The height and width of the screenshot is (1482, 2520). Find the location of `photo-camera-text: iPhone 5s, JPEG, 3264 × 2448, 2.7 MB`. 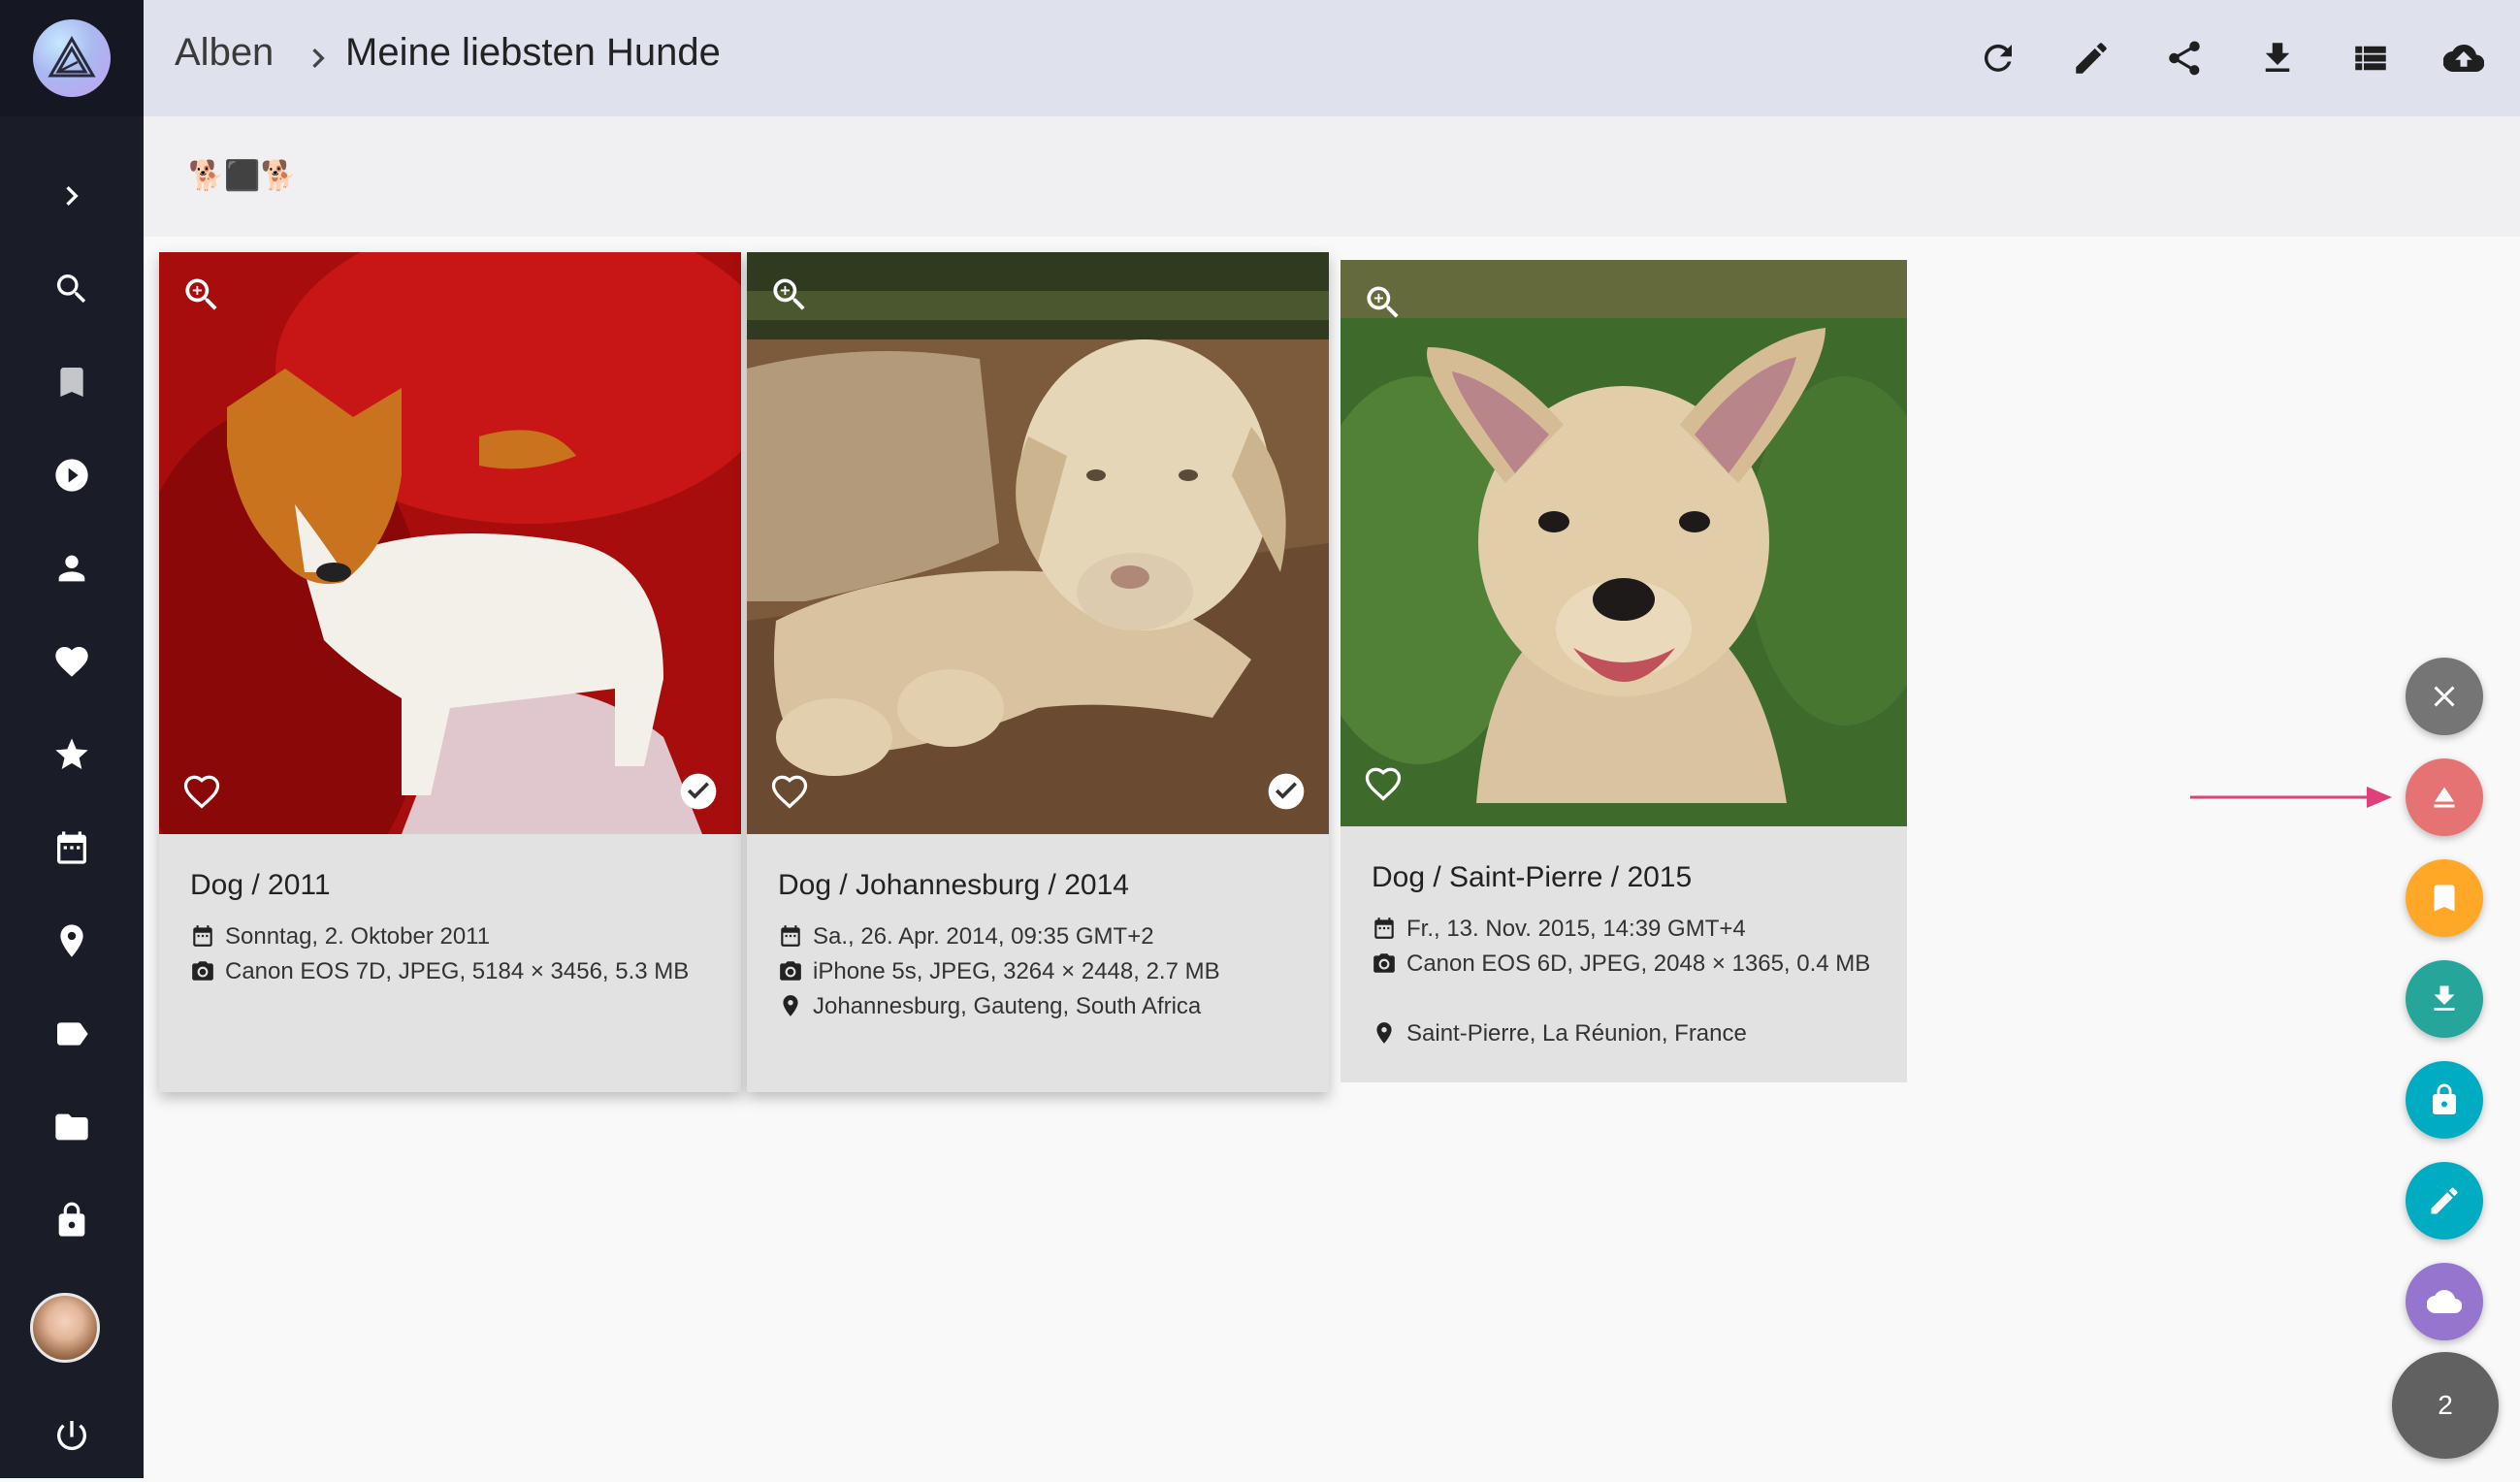

photo-camera-text: iPhone 5s, JPEG, 3264 × 2448, 2.7 MB is located at coordinates (1016, 971).